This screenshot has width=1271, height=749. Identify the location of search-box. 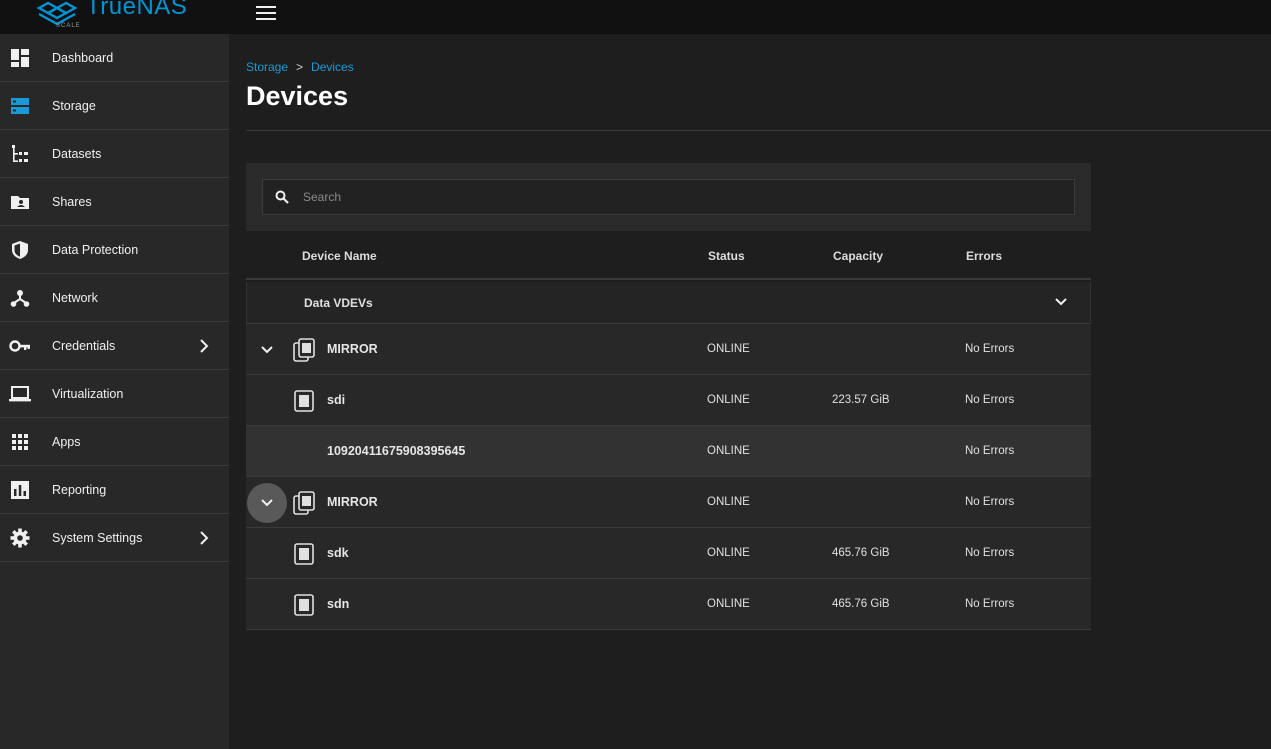
(668, 197).